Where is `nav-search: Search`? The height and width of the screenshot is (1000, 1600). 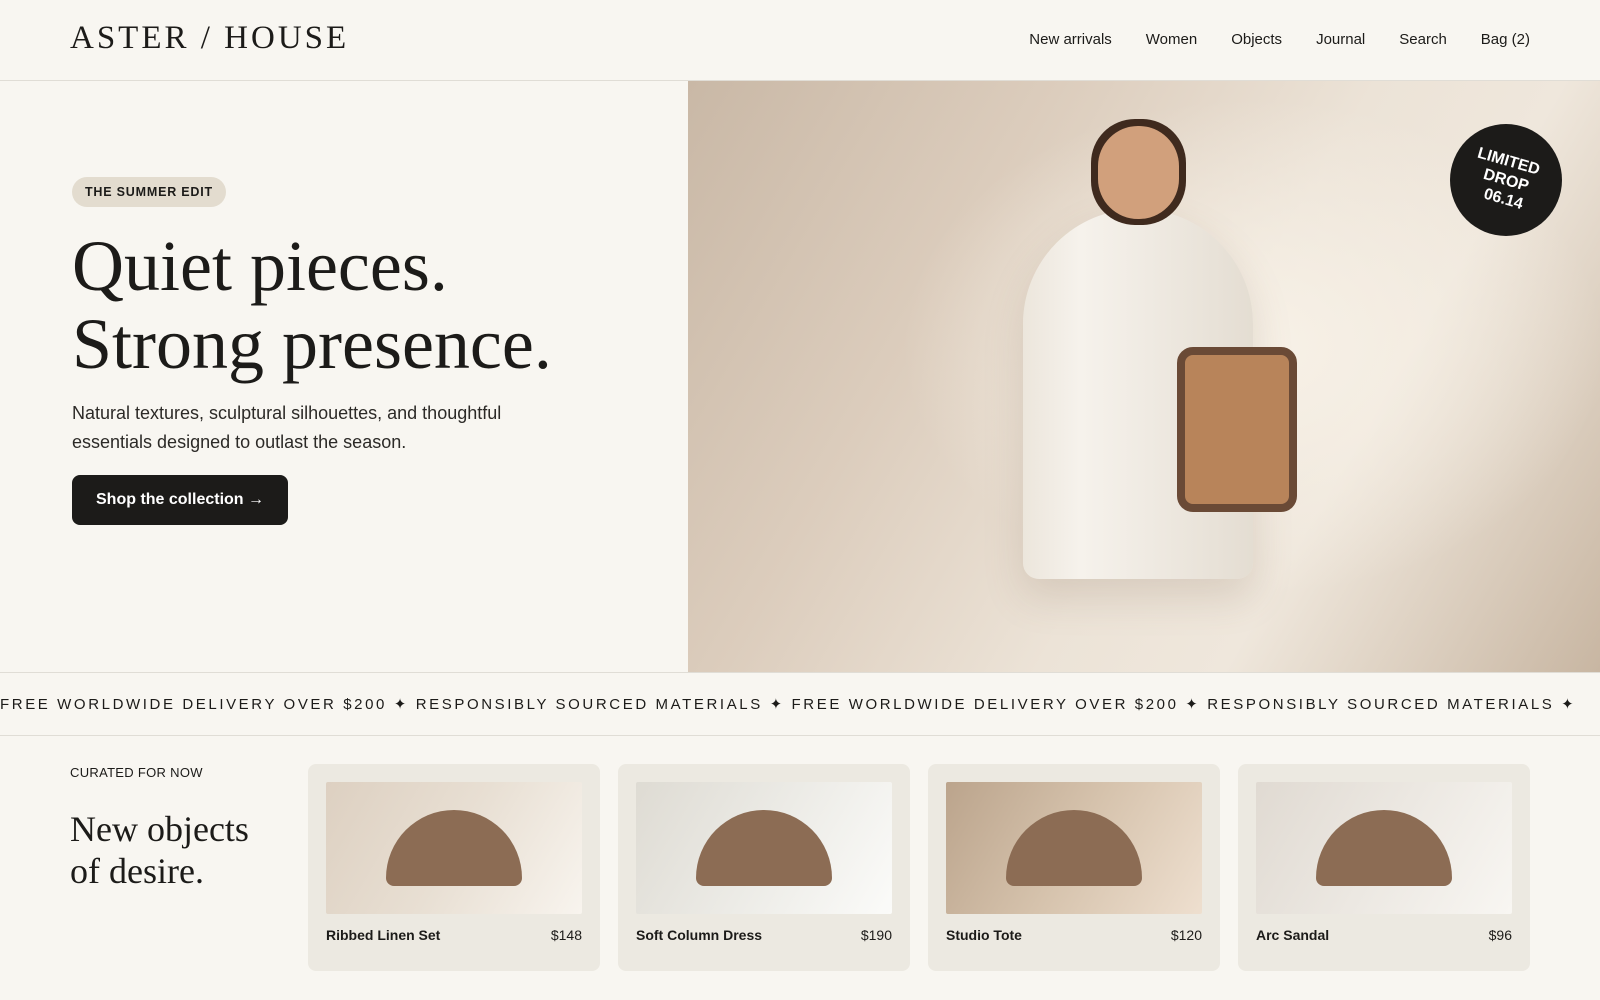
nav-search: Search is located at coordinates (1423, 39).